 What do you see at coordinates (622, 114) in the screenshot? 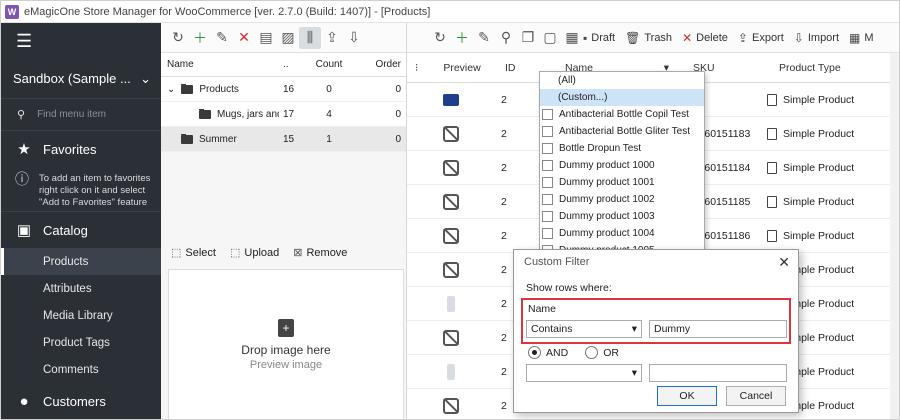
I see `filter-option: Antibacterial Bottle Copil Test` at bounding box center [622, 114].